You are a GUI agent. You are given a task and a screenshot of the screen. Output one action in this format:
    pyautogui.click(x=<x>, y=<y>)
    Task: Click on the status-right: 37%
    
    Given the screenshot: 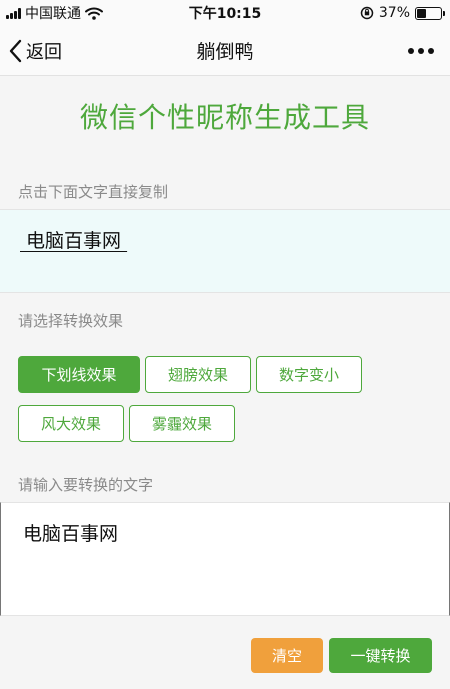 What is the action you would take?
    pyautogui.click(x=402, y=13)
    